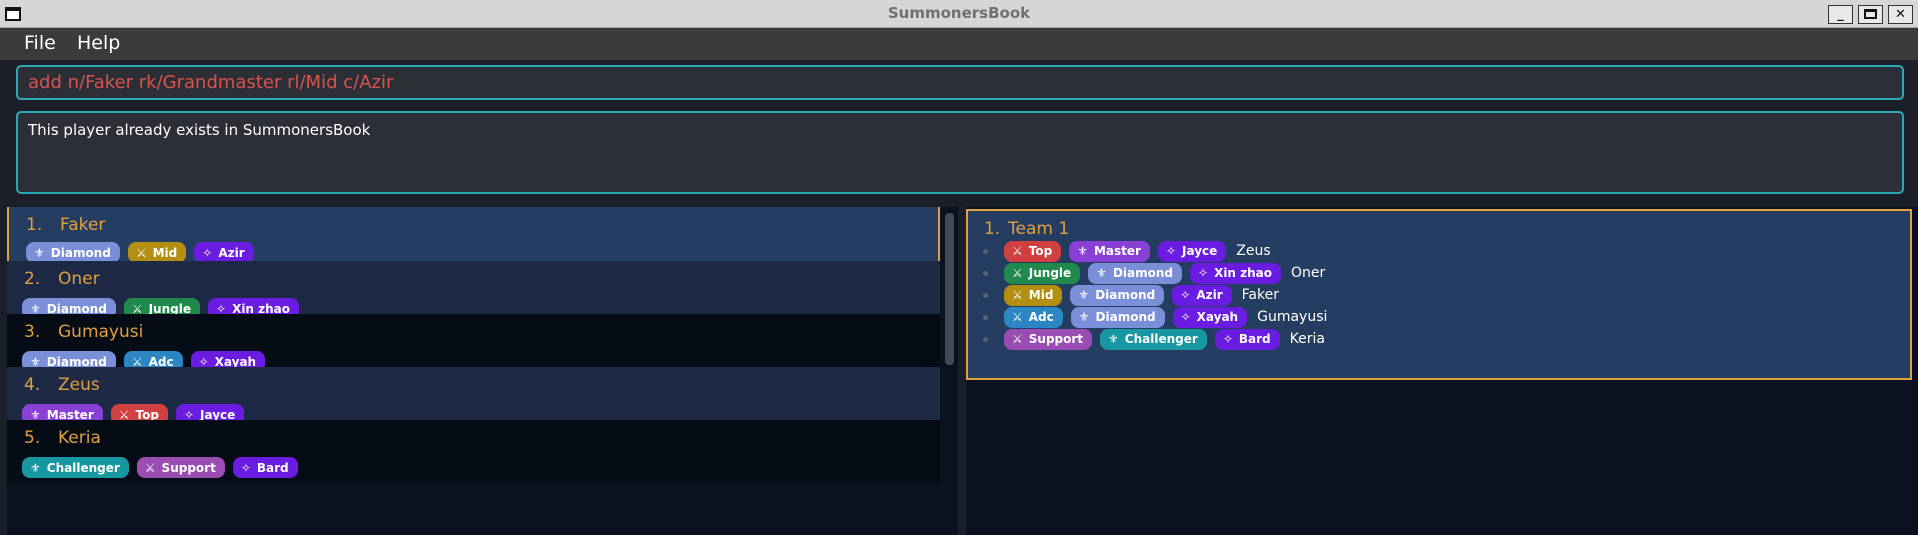  Describe the element at coordinates (1253, 251) in the screenshot. I see `member-name: Zeus` at that location.